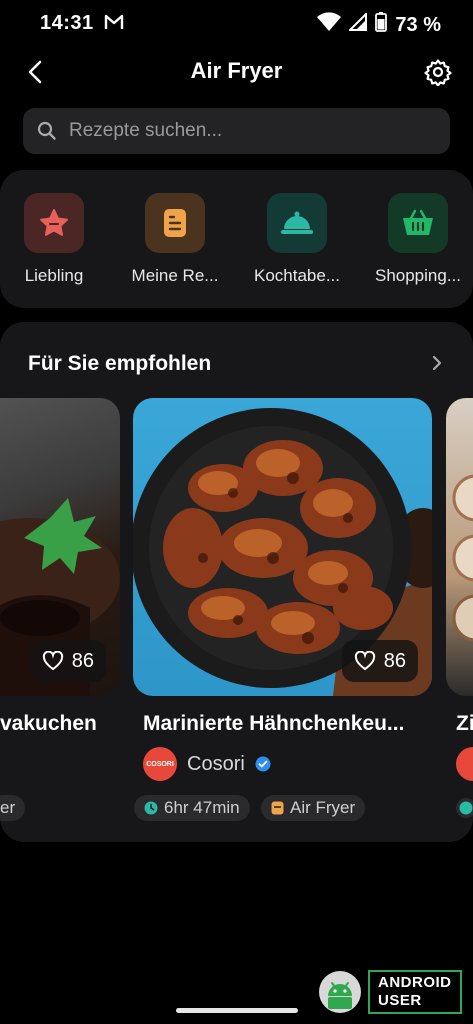  I want to click on verified-badge-icon, so click(263, 764).